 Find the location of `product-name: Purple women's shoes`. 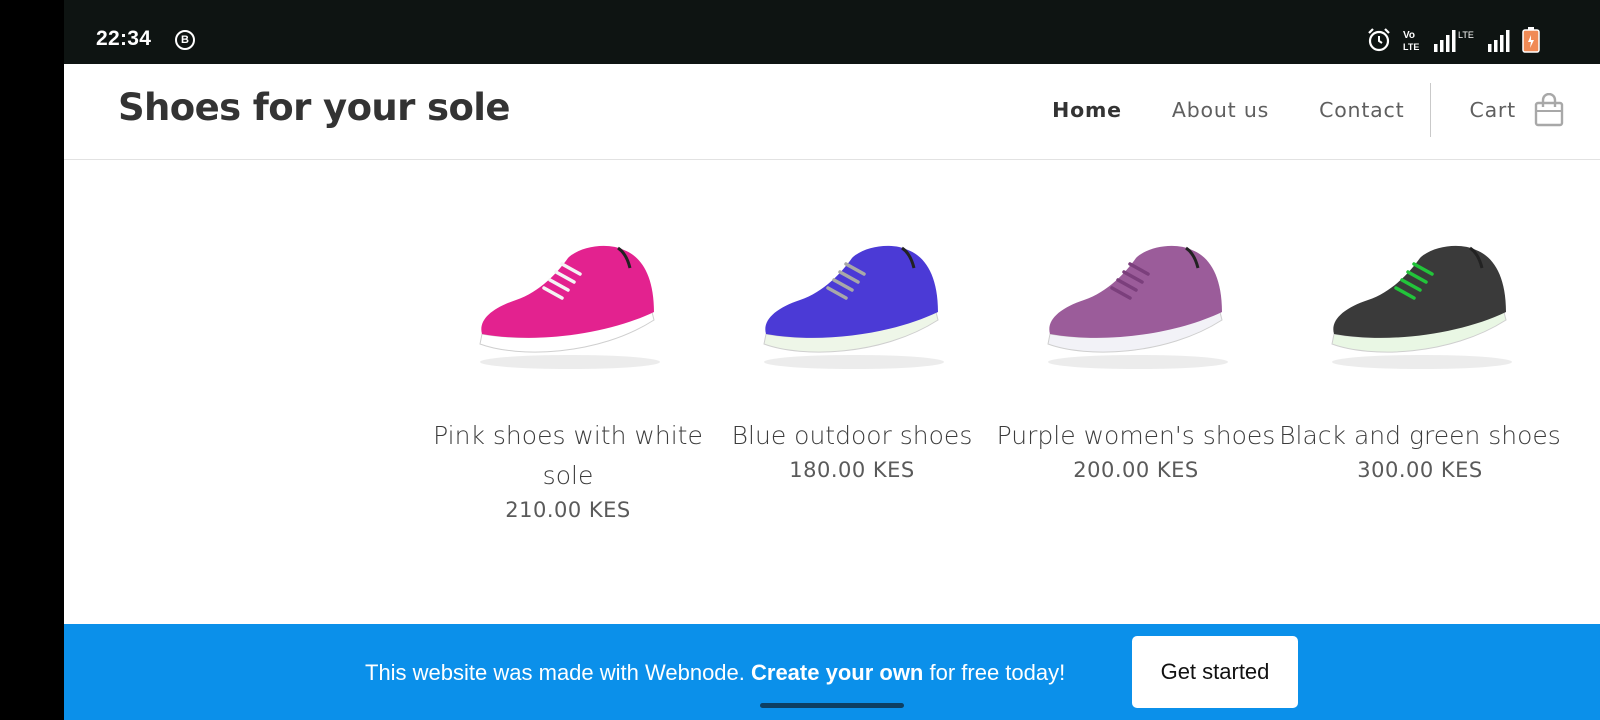

product-name: Purple women's shoes is located at coordinates (1136, 436).